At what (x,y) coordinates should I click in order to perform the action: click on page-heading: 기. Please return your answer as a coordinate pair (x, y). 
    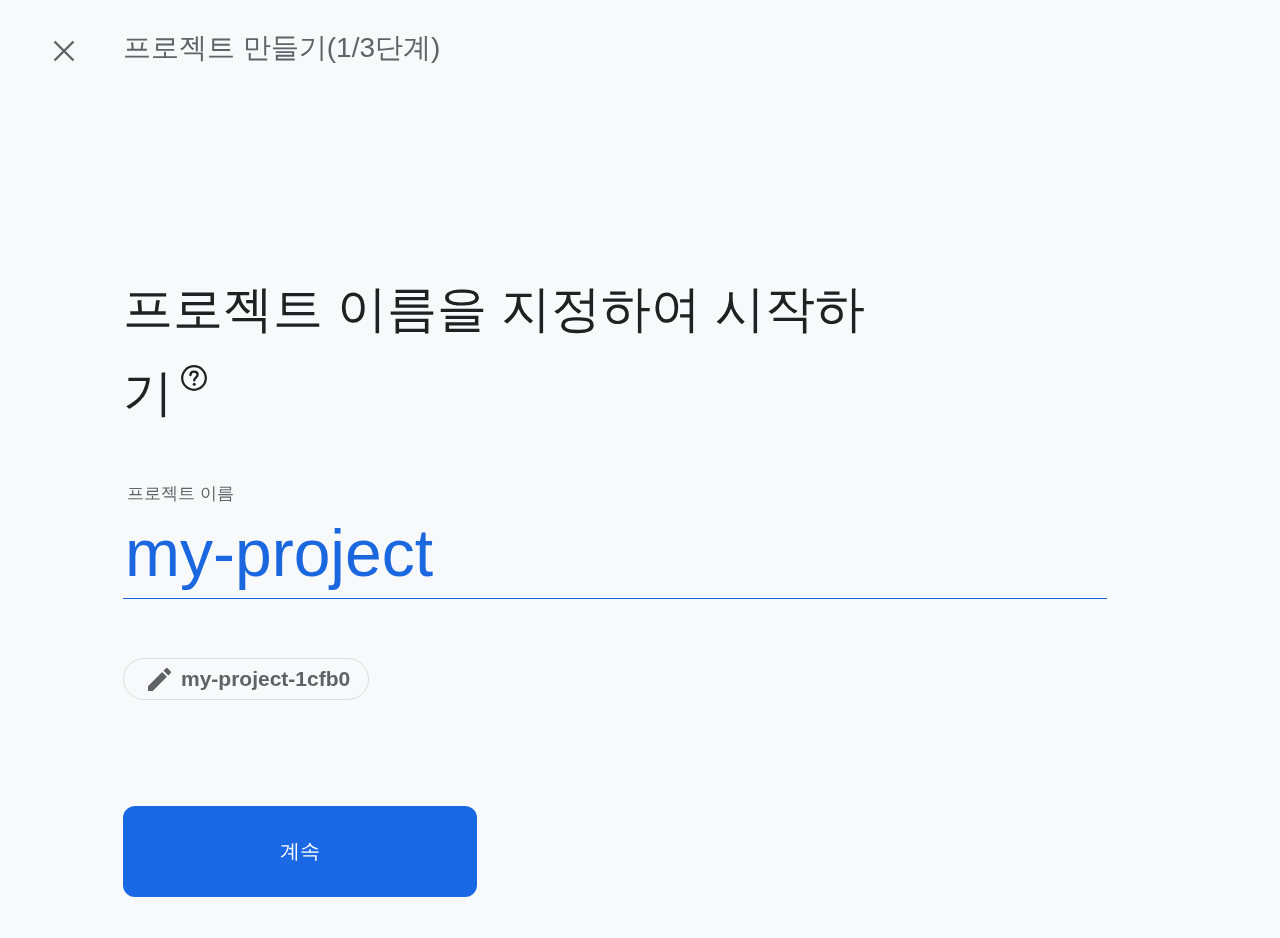
    Looking at the image, I should click on (148, 393).